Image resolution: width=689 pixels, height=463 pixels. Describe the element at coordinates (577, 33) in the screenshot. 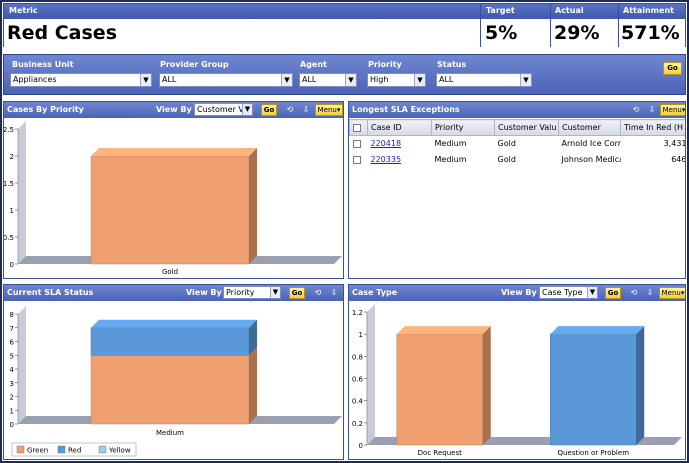

I see `kpi-actual-value: 29%` at that location.